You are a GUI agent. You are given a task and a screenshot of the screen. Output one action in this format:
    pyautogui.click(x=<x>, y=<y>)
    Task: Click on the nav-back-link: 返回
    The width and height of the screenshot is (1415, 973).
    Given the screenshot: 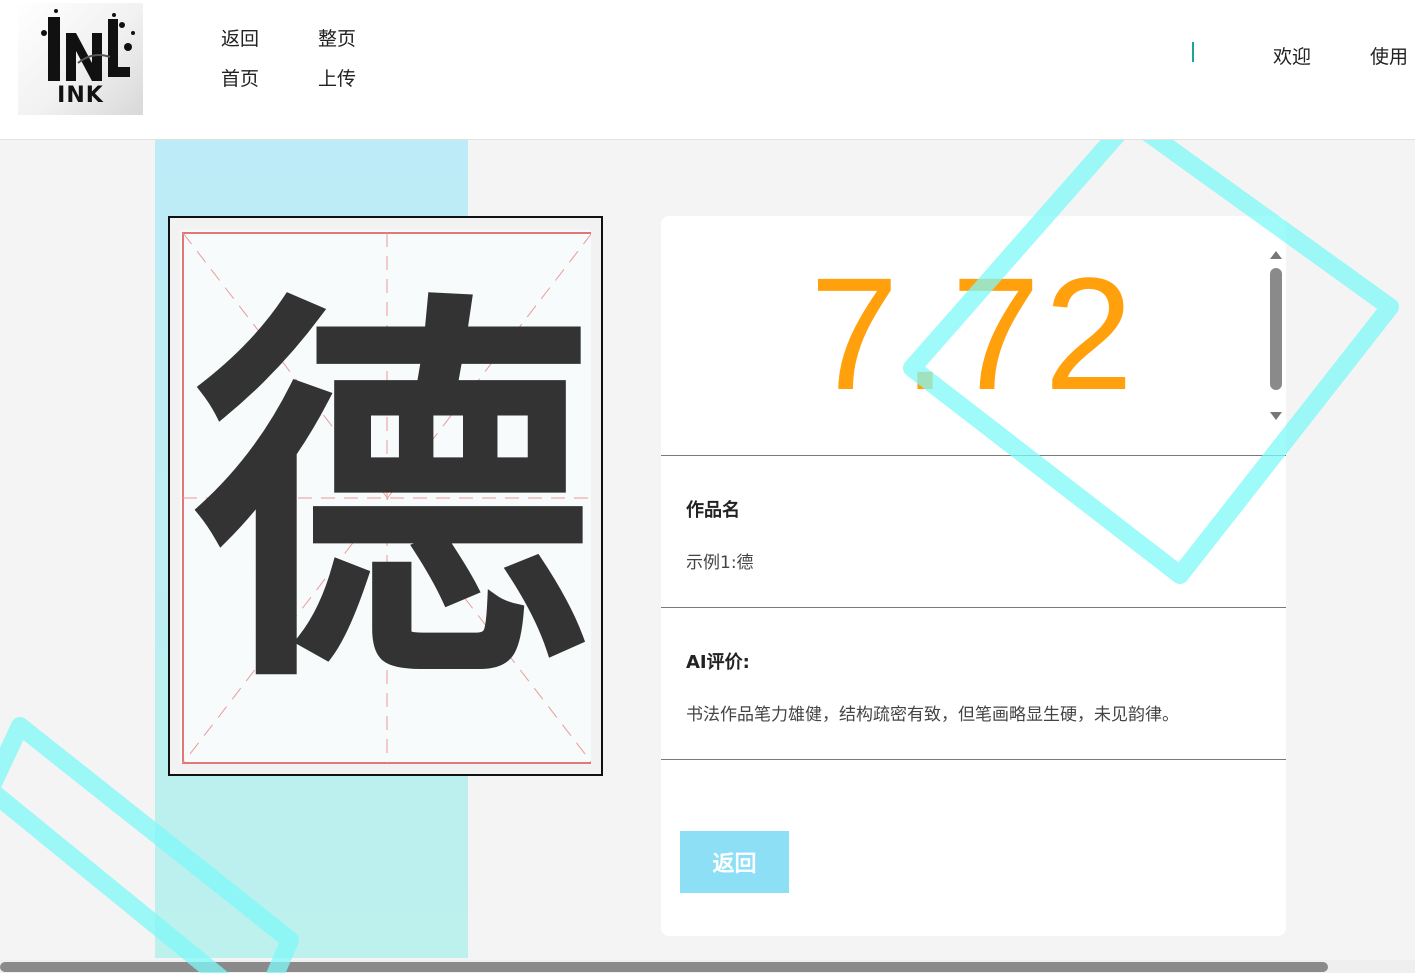 What is the action you would take?
    pyautogui.click(x=240, y=37)
    